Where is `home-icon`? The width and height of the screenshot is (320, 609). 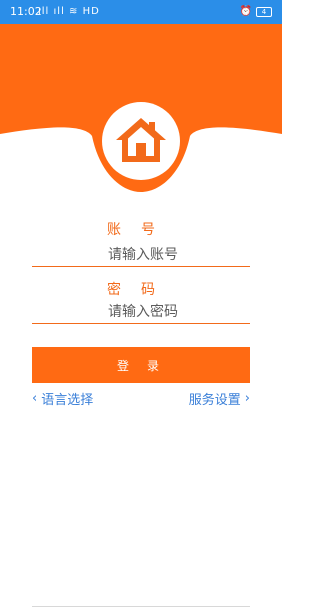
home-icon is located at coordinates (141, 140).